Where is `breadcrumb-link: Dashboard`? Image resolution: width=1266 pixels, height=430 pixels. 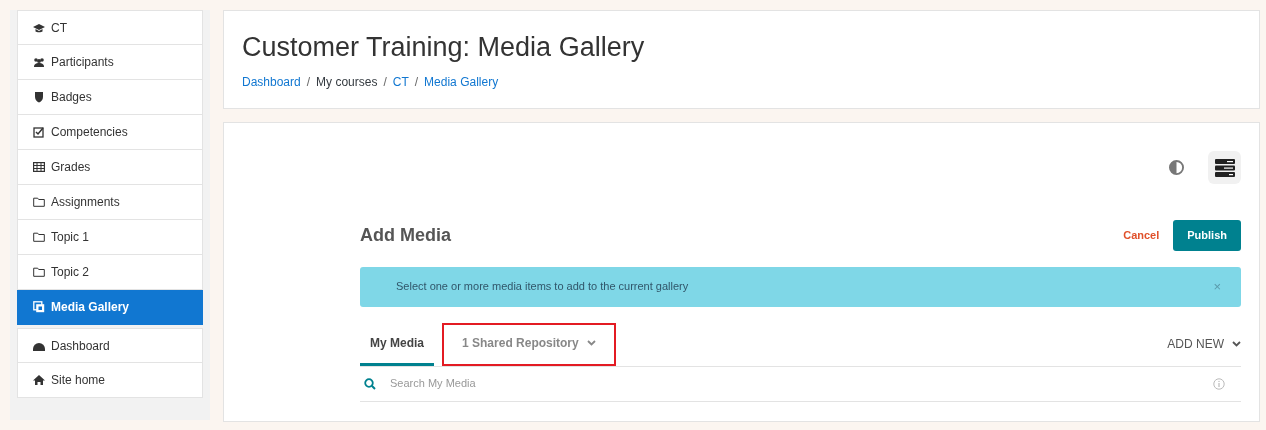 breadcrumb-link: Dashboard is located at coordinates (271, 82).